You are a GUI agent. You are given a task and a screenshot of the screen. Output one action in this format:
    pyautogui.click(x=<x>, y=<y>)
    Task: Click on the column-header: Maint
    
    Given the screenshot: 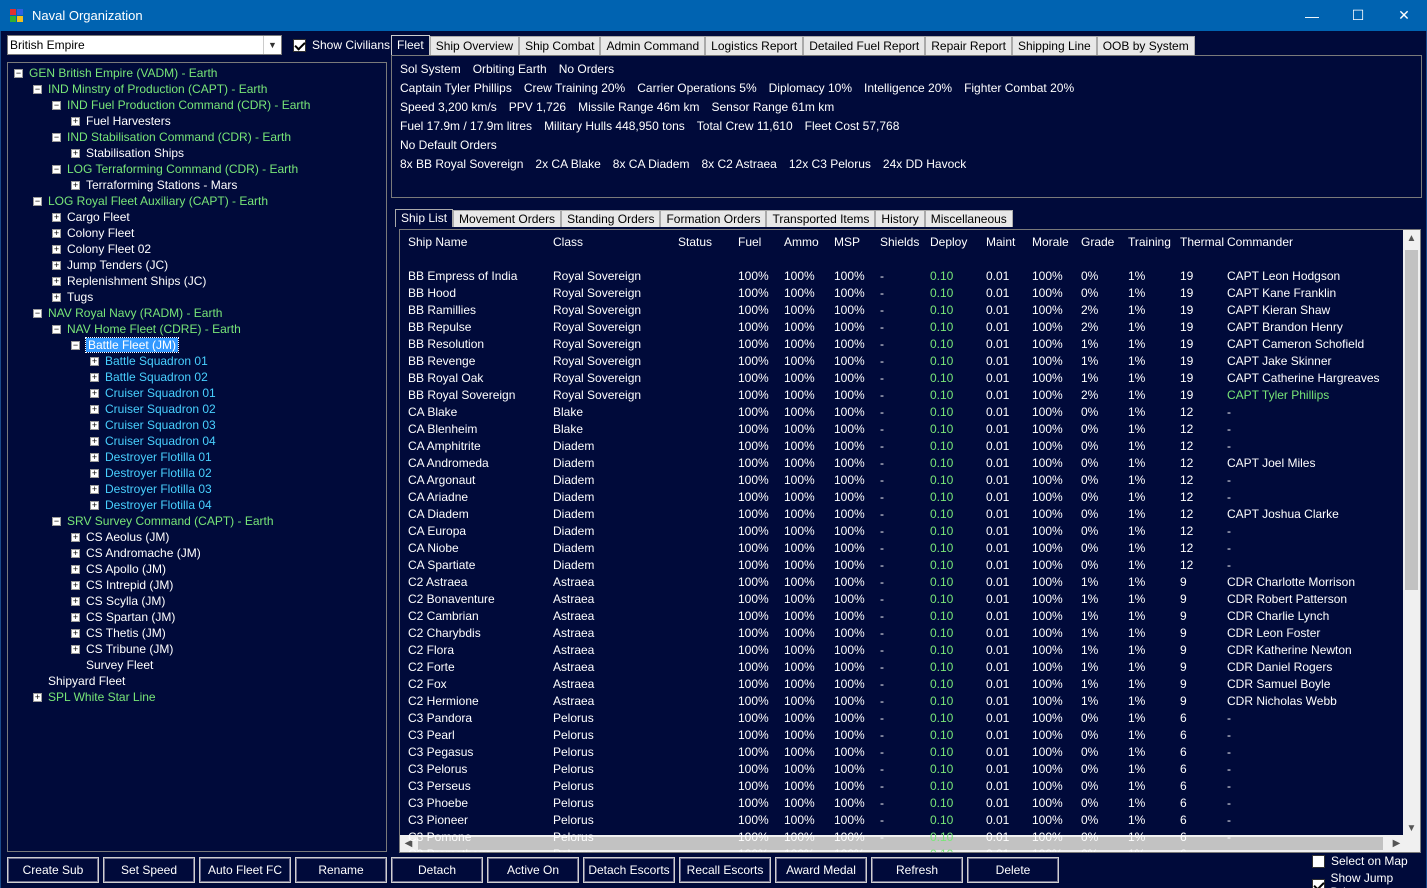 What is the action you would take?
    pyautogui.click(x=1000, y=242)
    